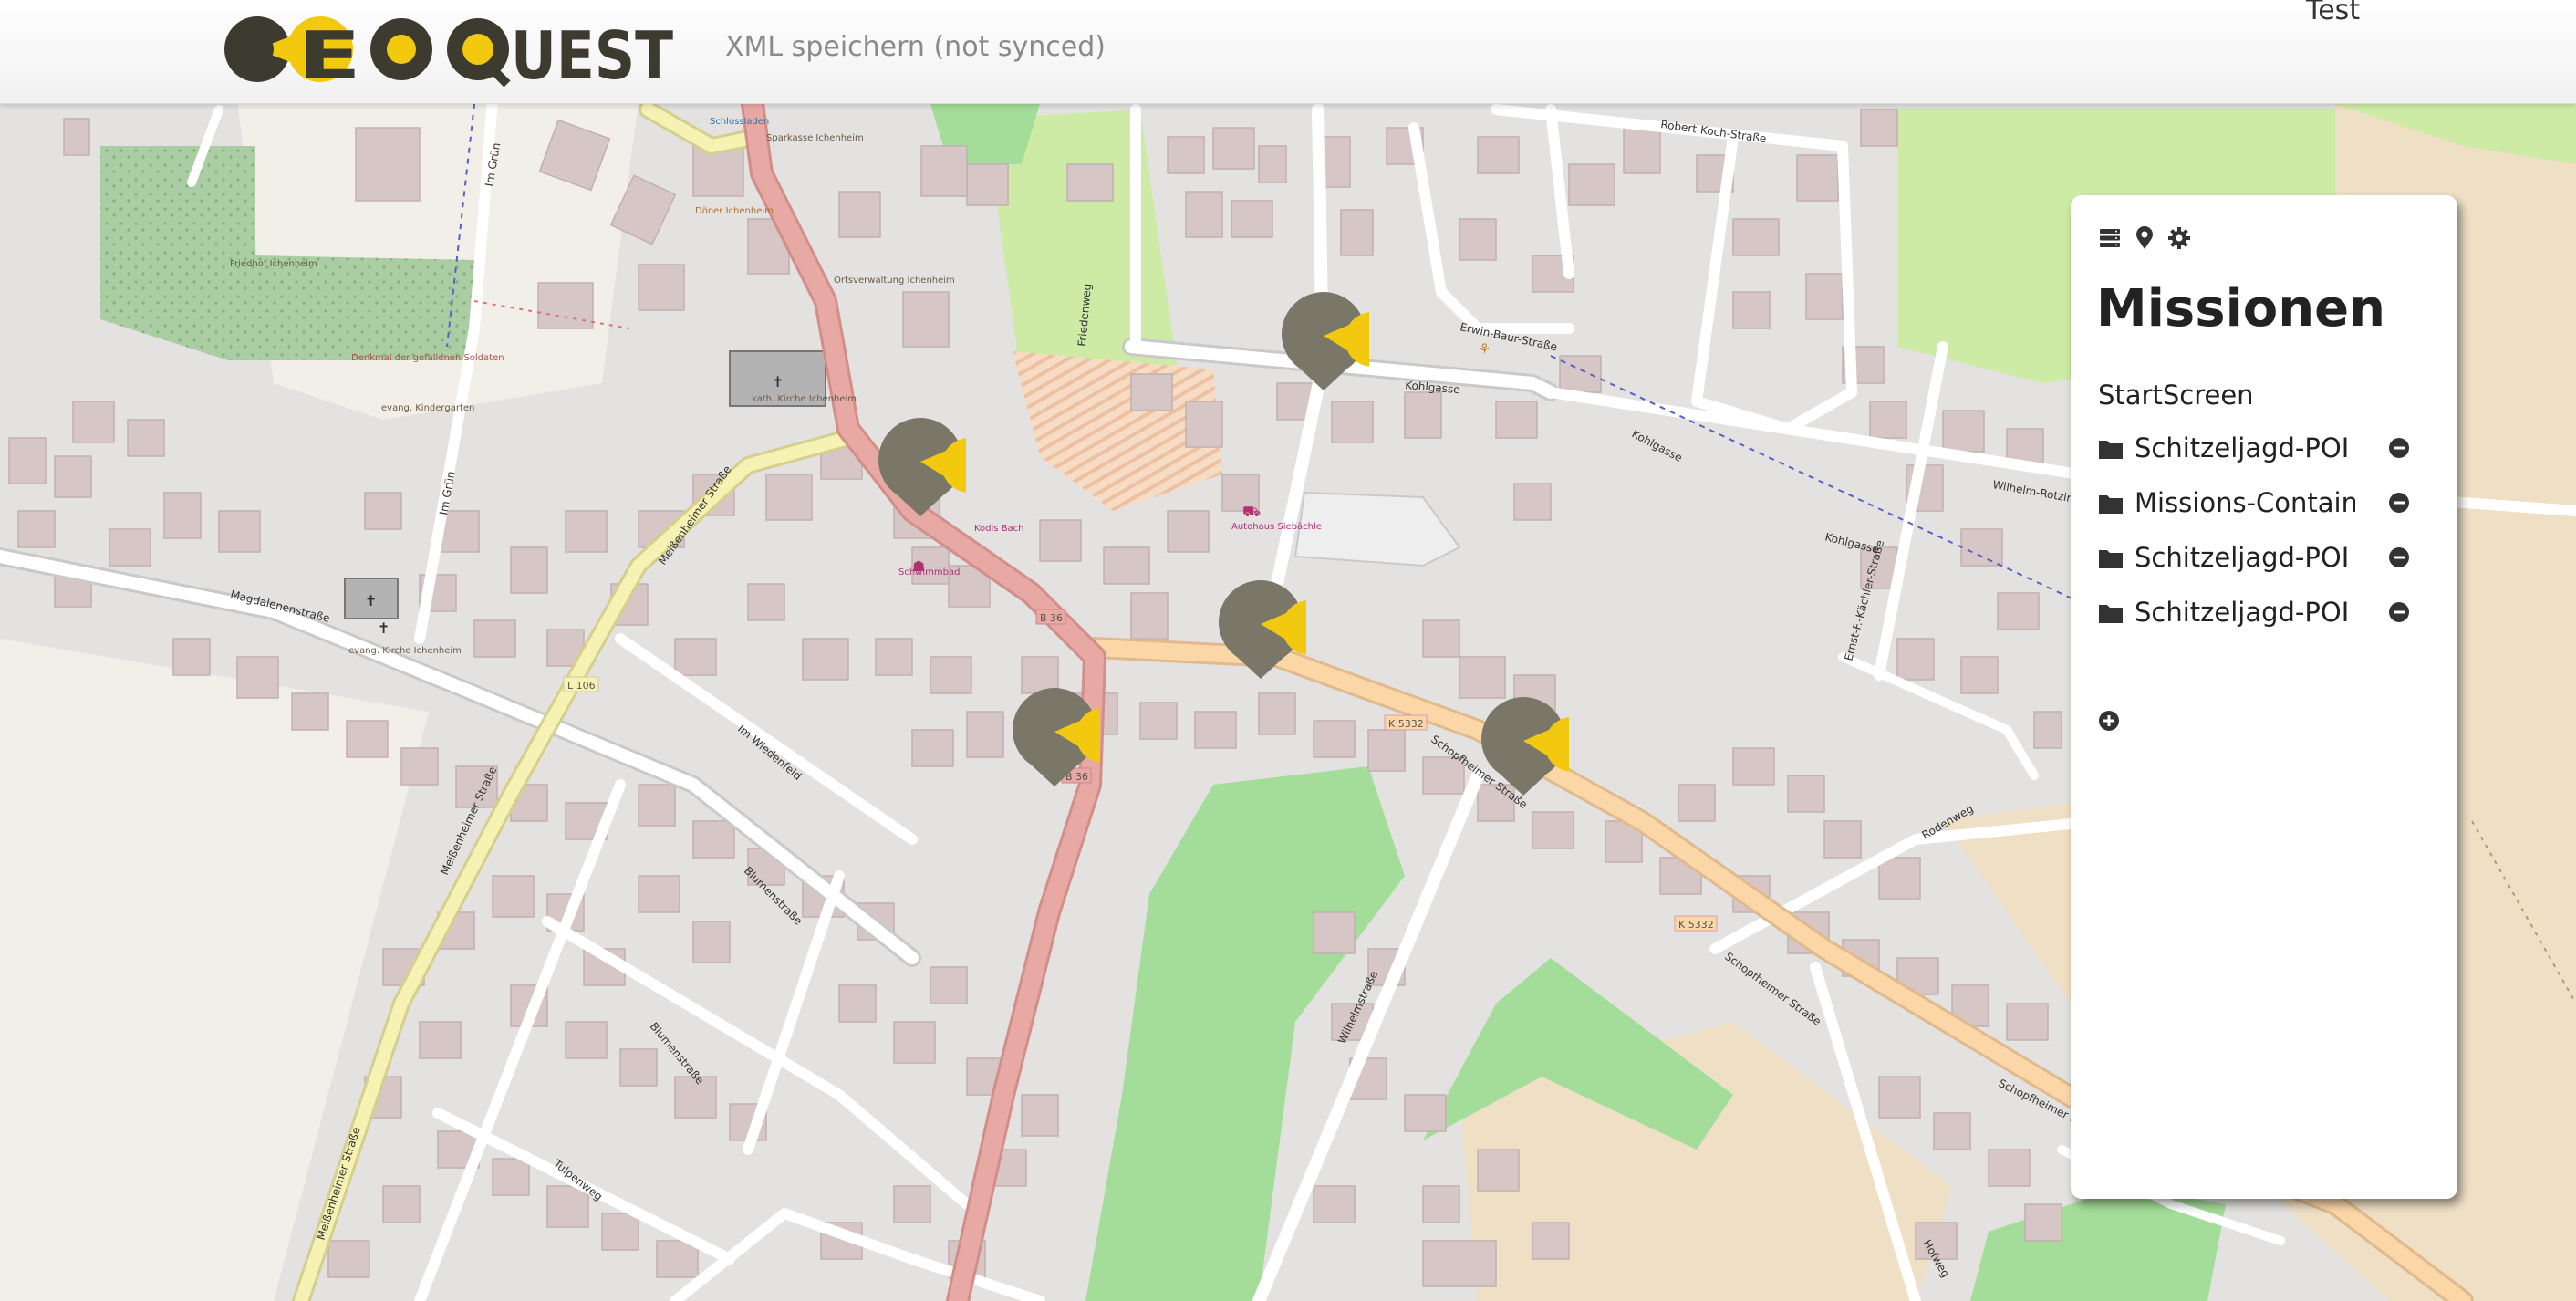 The image size is (2576, 1301). What do you see at coordinates (1251, 511) in the screenshot?
I see `car-icon: ⛟` at bounding box center [1251, 511].